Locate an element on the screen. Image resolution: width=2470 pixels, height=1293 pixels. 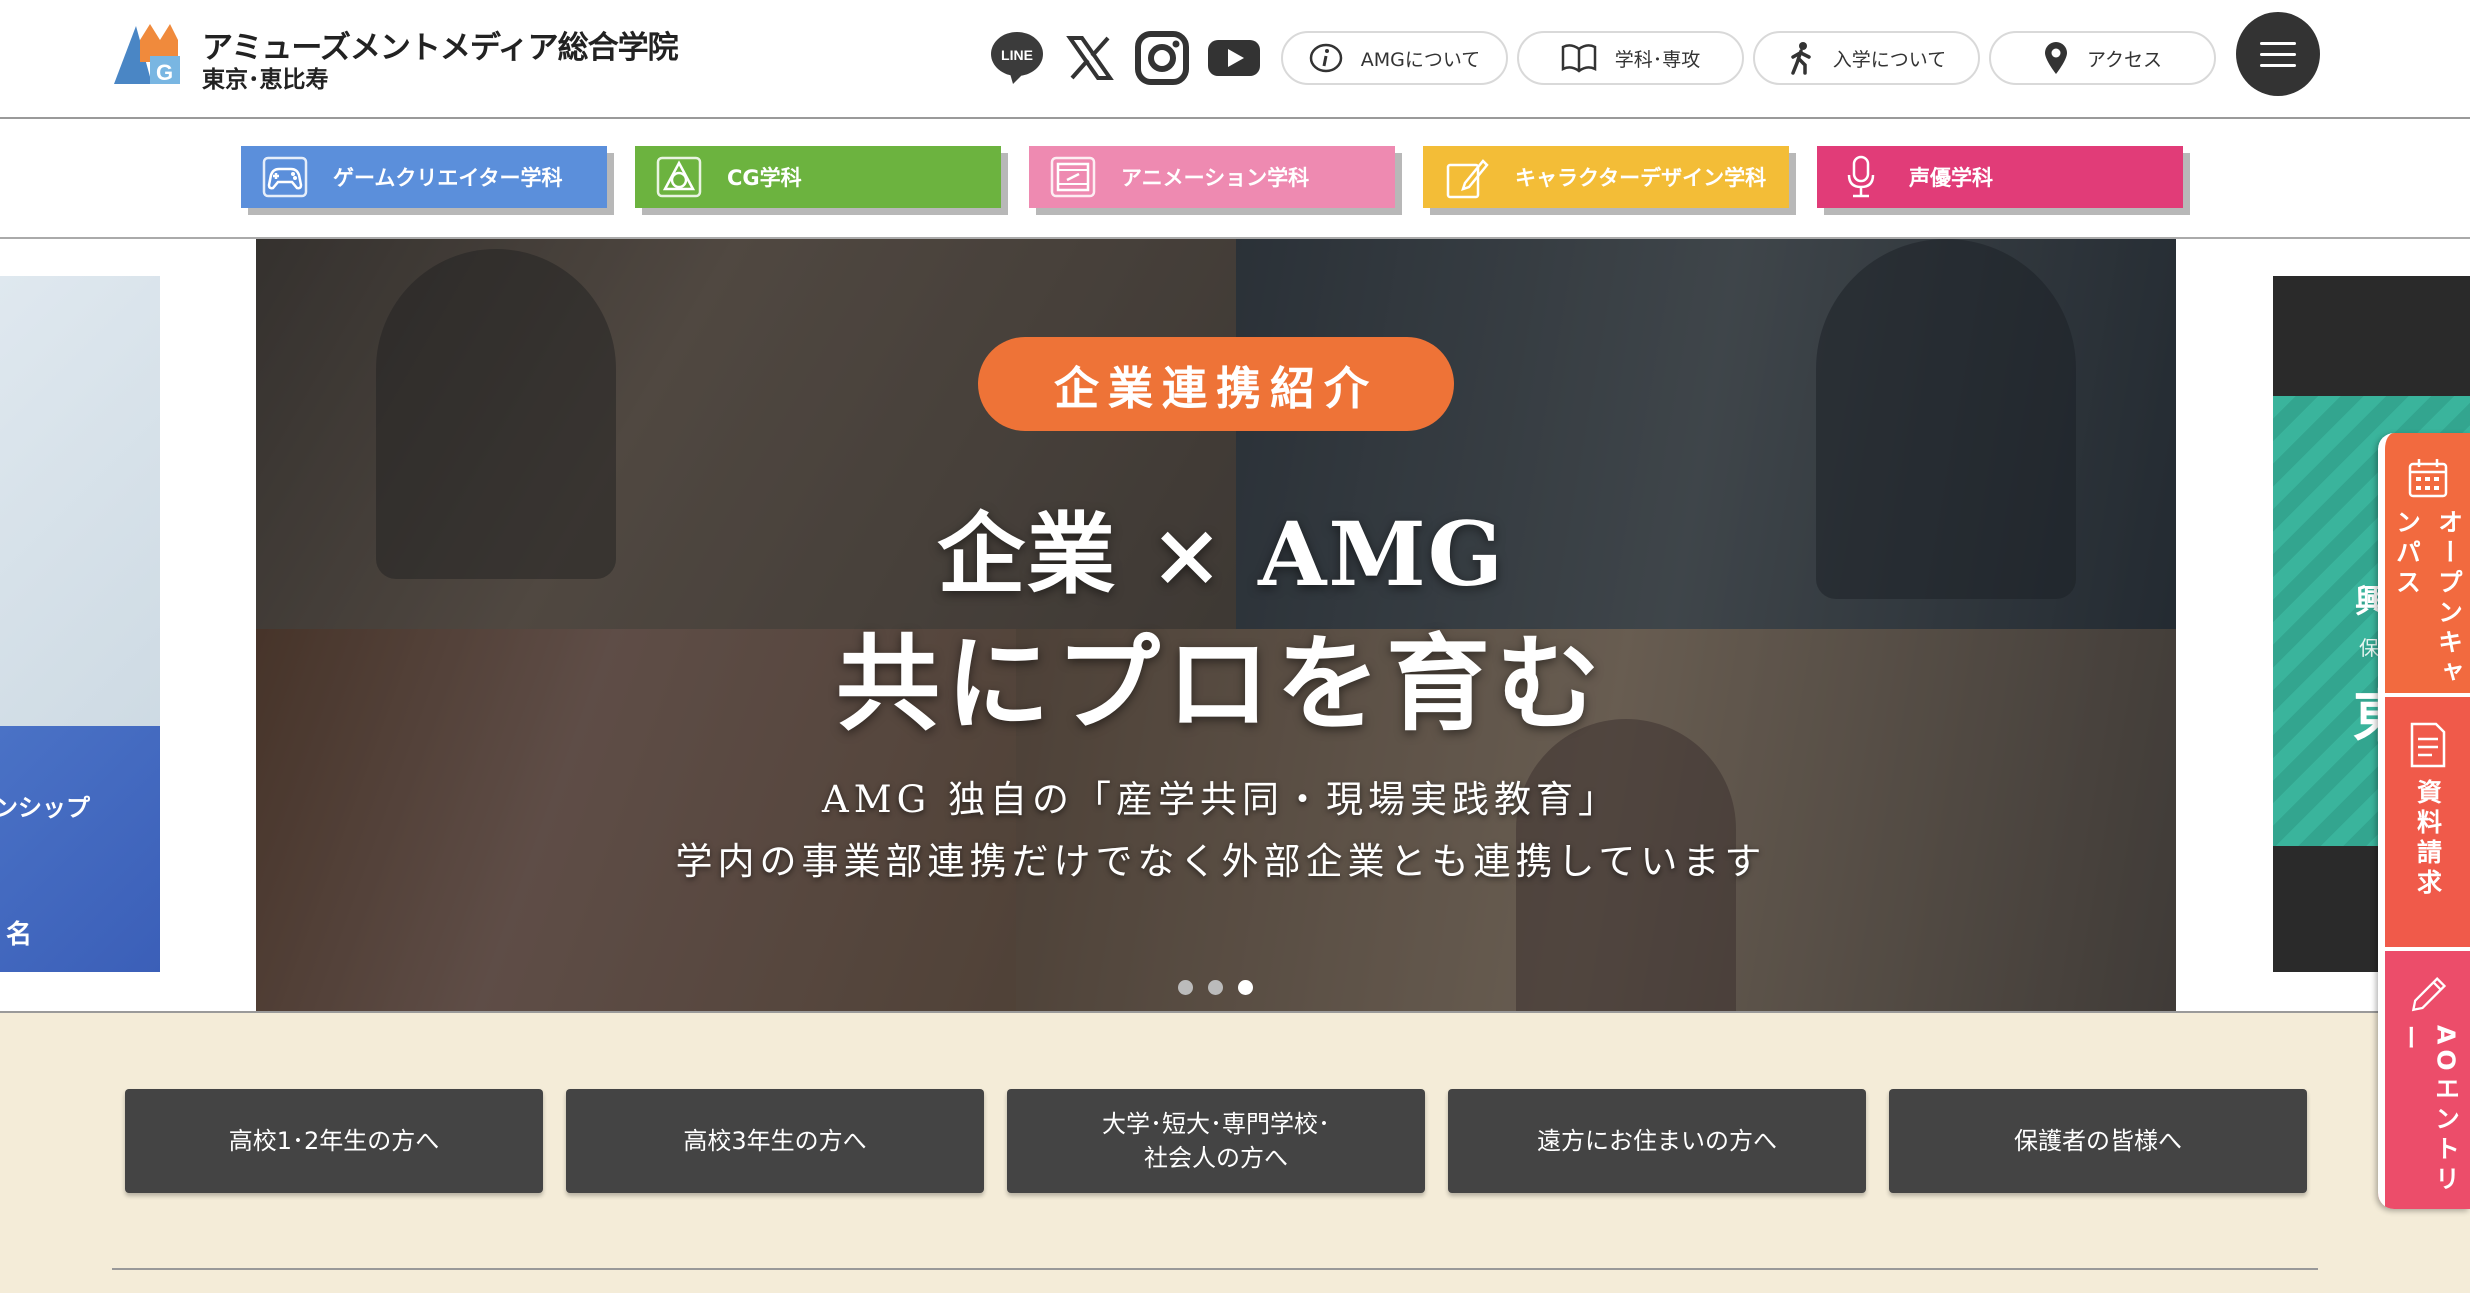
youtube-icon is located at coordinates (1234, 58).